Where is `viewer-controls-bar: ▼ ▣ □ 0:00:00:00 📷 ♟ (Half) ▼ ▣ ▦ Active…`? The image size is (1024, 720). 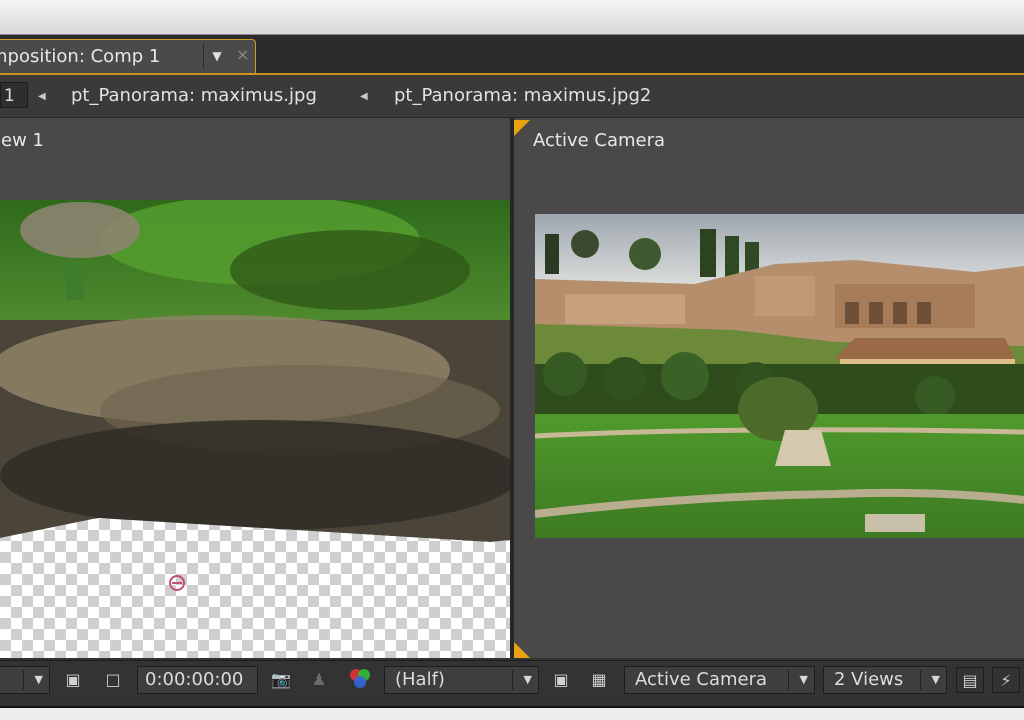 viewer-controls-bar: ▼ ▣ □ 0:00:00:00 📷 ♟ (Half) ▼ ▣ ▦ Active… is located at coordinates (512, 679).